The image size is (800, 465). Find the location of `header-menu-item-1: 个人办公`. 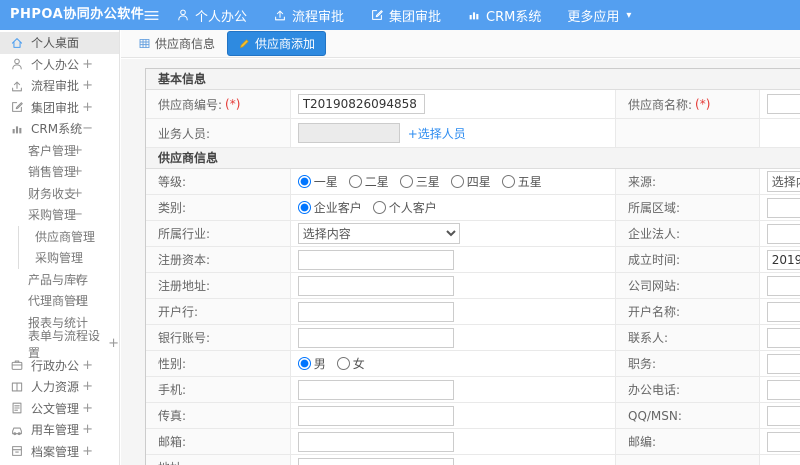

header-menu-item-1: 个人办公 is located at coordinates (211, 15).